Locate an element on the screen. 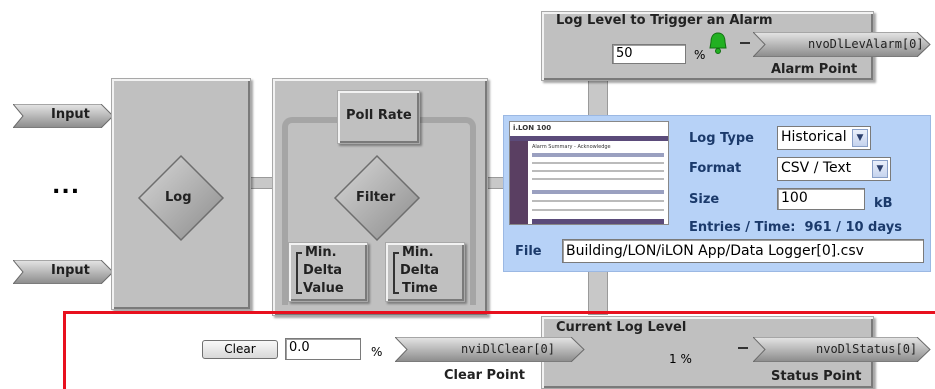 This screenshot has width=935, height=389. report-thumbnail: i.LON 100 Alarm Summary - Acknowledge is located at coordinates (589, 173).